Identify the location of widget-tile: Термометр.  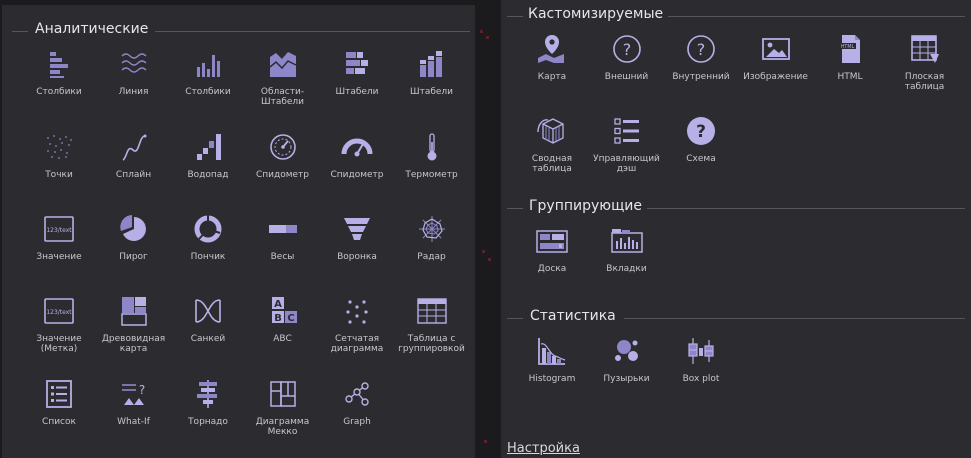
(432, 155).